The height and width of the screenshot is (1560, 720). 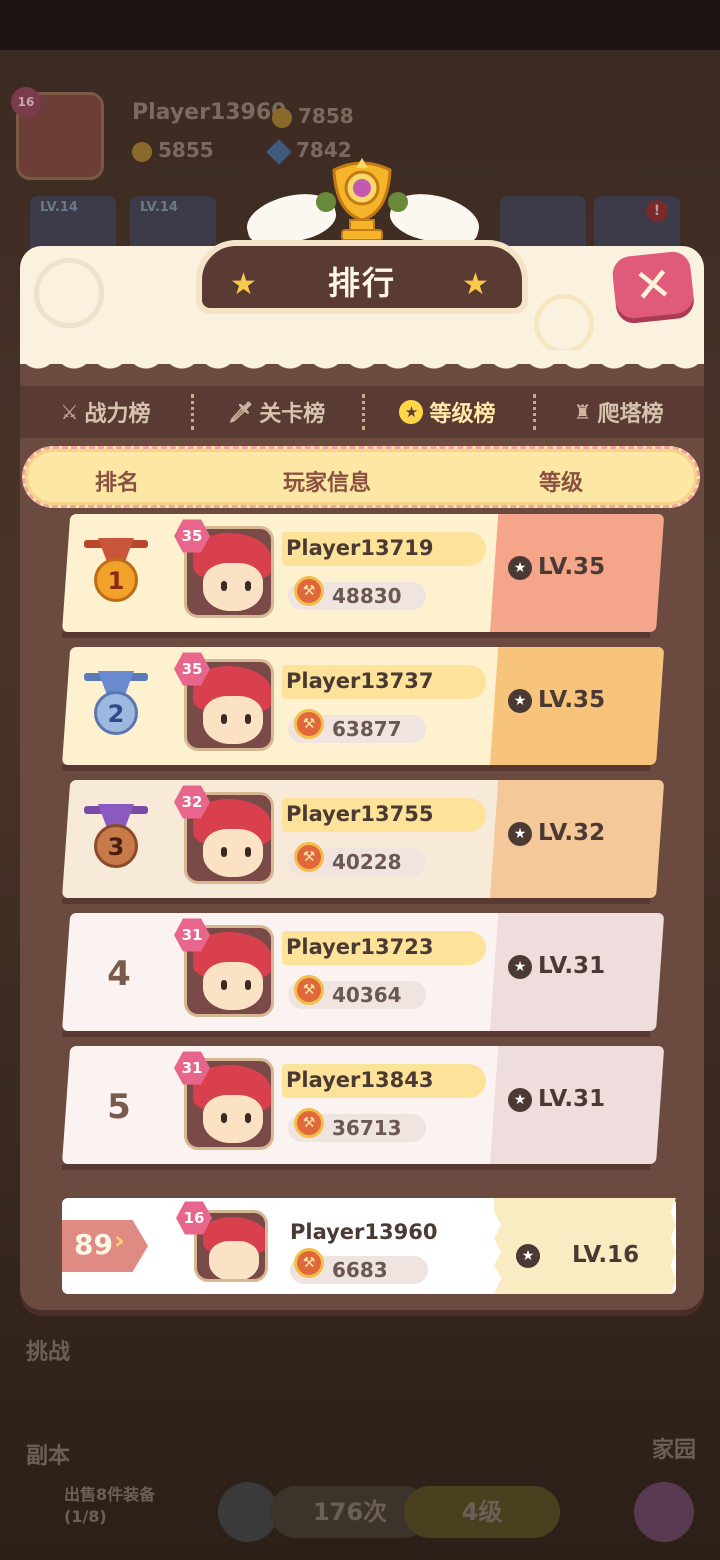 I want to click on leaderboard-row: 3 32 Player13755 ⚒ 40228 ★ LV.32, so click(x=363, y=842).